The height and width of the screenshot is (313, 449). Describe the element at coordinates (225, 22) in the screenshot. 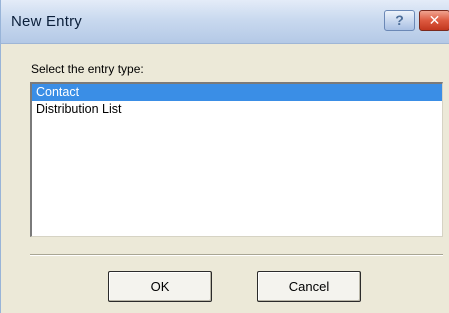

I see `title-bar: New Entry ? ✕` at that location.